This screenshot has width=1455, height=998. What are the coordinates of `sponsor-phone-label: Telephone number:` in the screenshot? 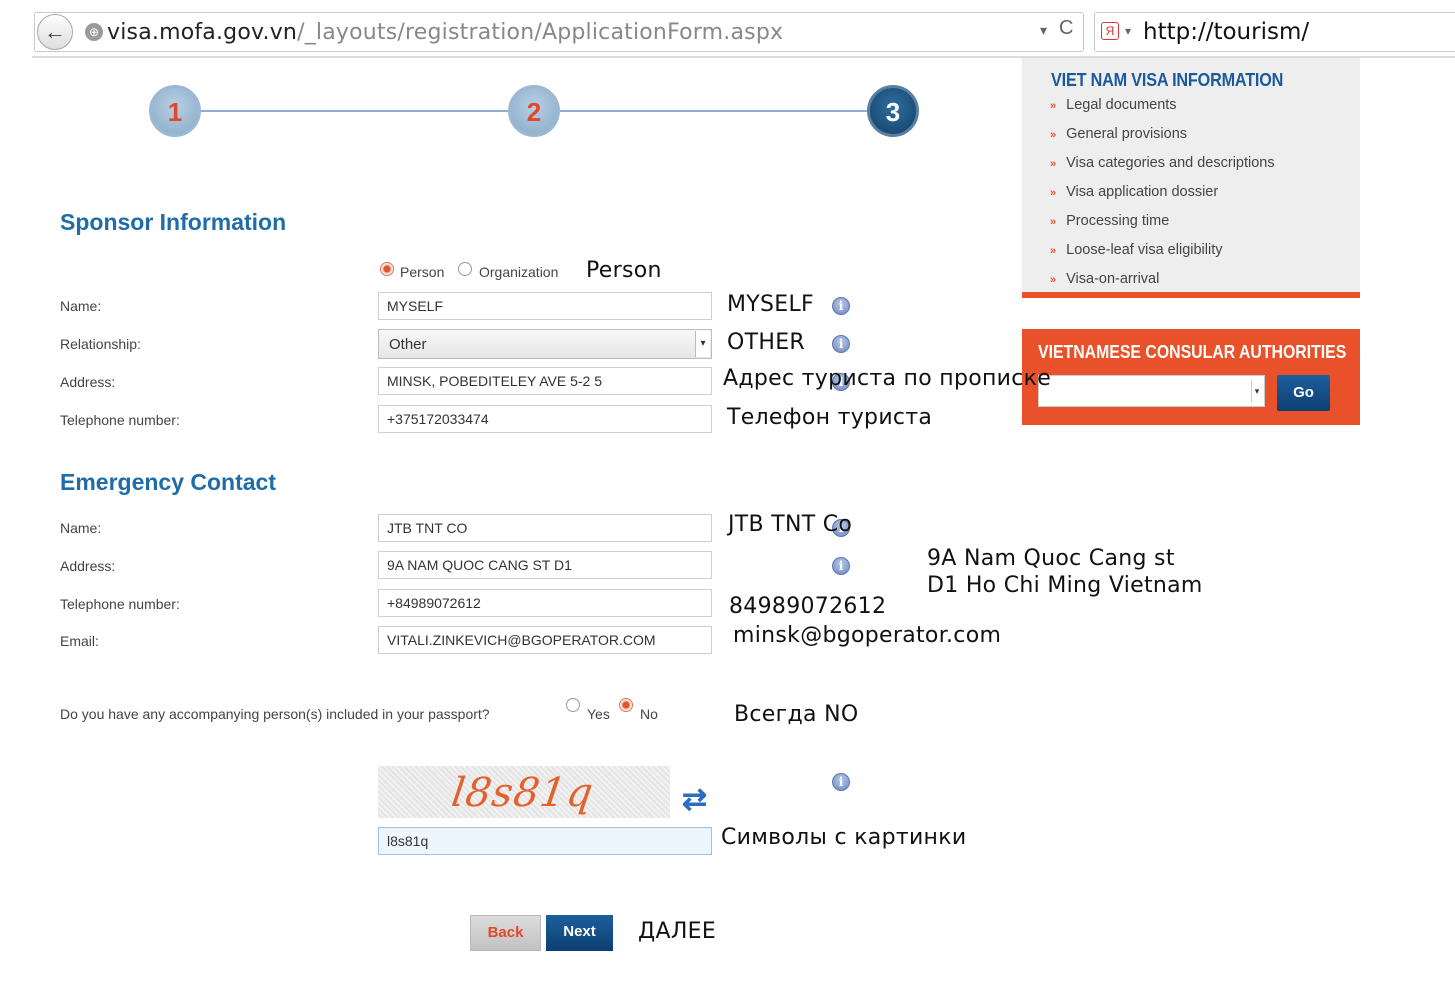 It's located at (120, 420).